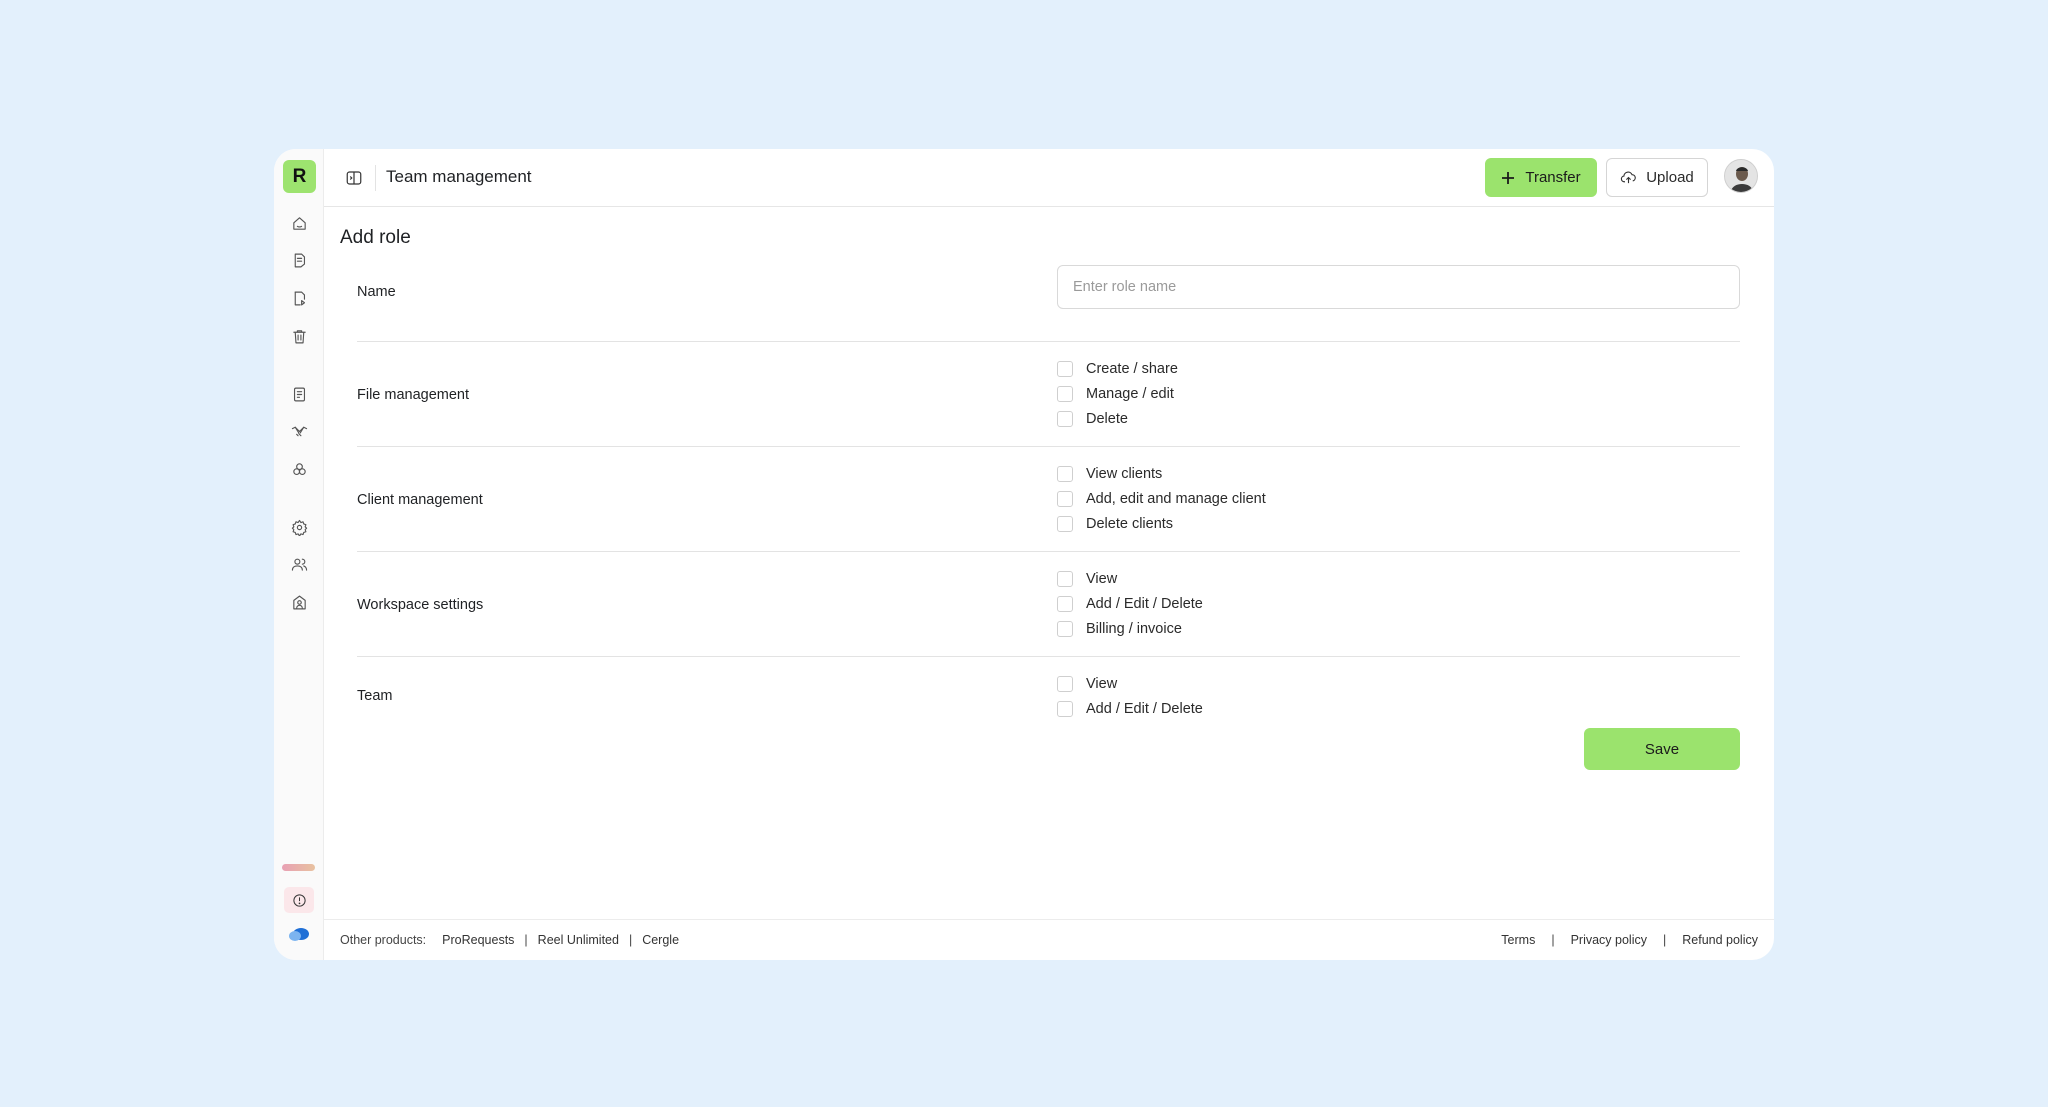  Describe the element at coordinates (1741, 176) in the screenshot. I see `user-avatar` at that location.